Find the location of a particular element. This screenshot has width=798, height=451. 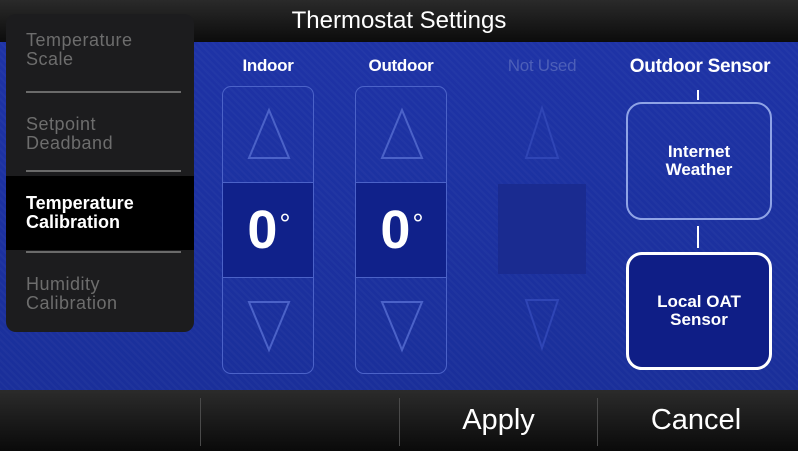

sidebar-item-temperature-calibration: Temperature Calibration is located at coordinates (100, 213).